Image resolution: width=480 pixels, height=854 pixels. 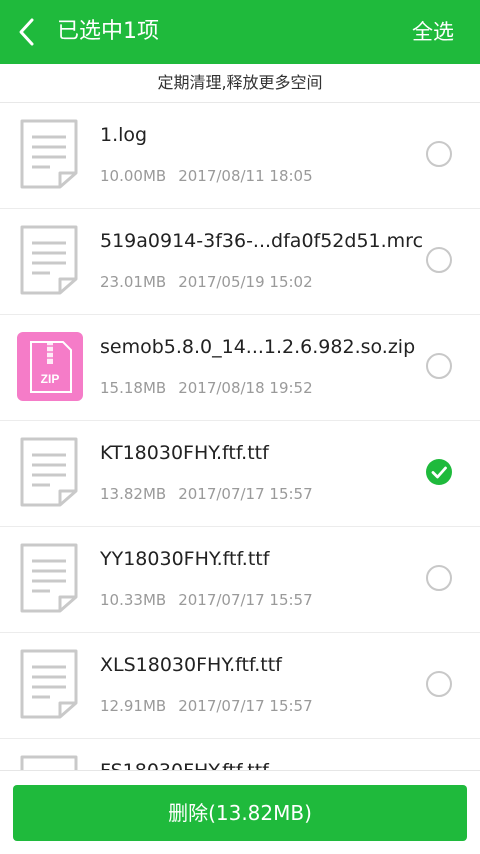 What do you see at coordinates (245, 282) in the screenshot?
I see `file-date: 2017/05/19 15:02` at bounding box center [245, 282].